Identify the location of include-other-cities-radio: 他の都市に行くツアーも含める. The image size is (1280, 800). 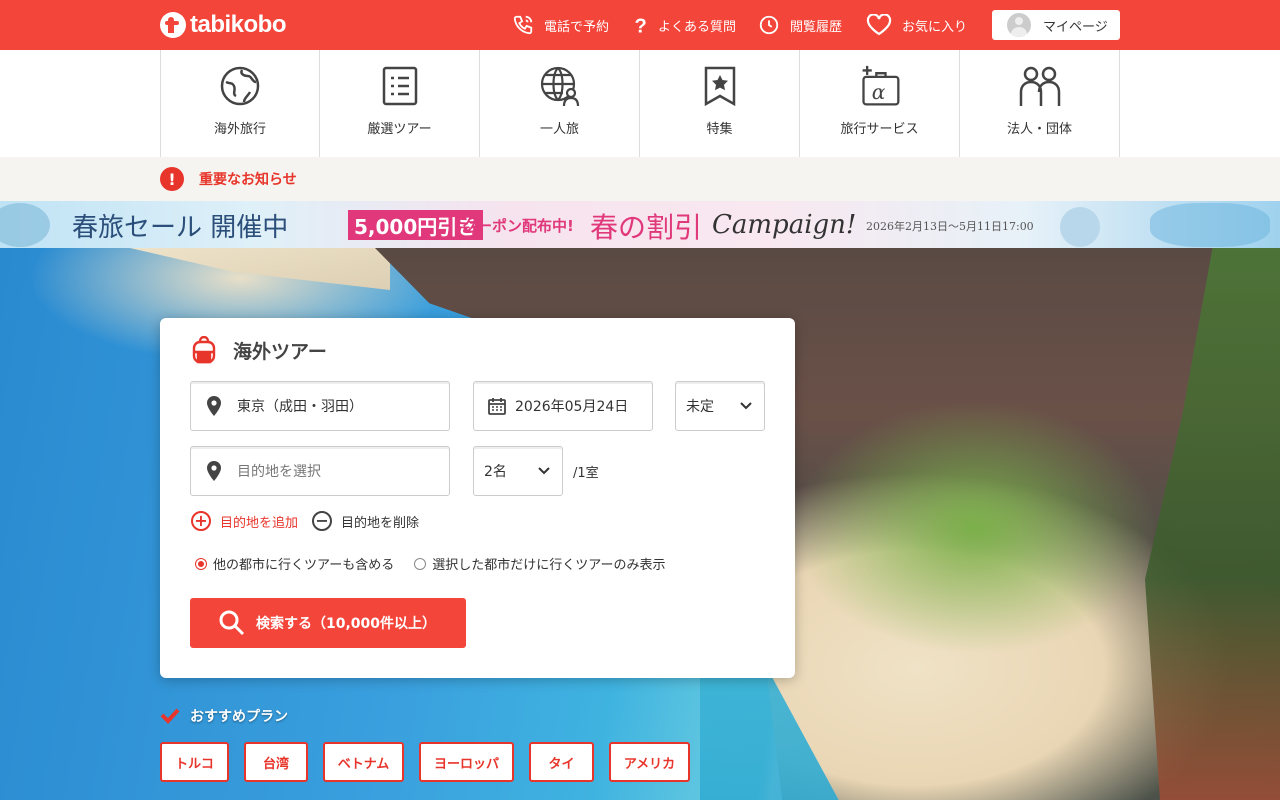
(294, 563).